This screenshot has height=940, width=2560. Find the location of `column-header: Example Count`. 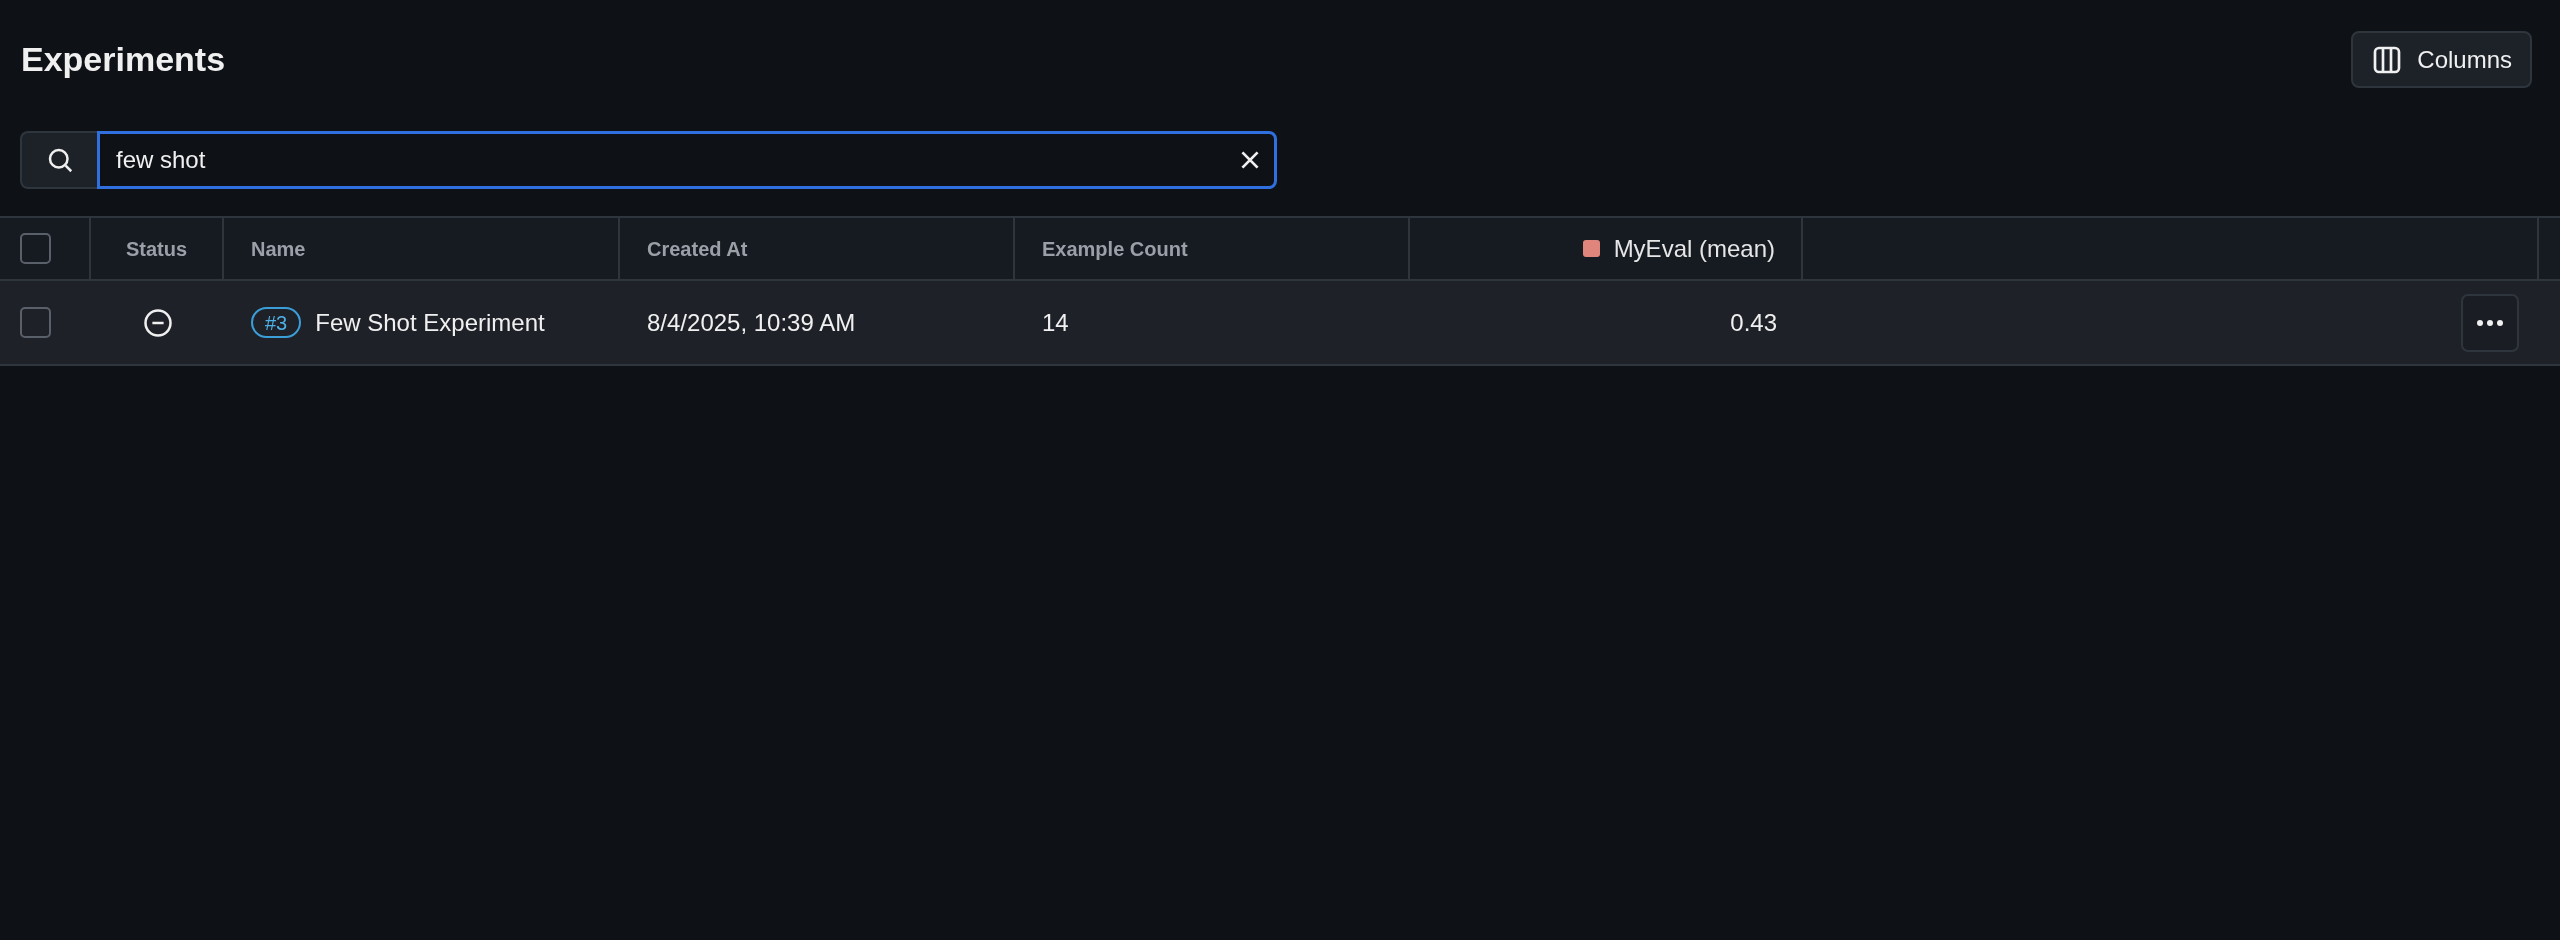

column-header: Example Count is located at coordinates (1115, 248).